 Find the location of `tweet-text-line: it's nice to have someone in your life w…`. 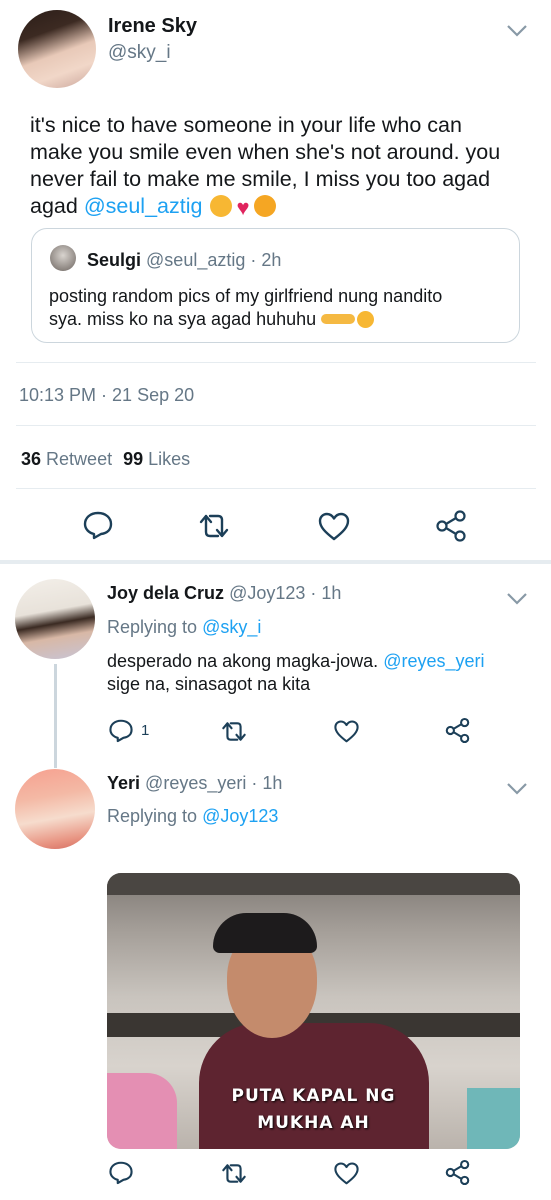

tweet-text-line: it's nice to have someone in your life w… is located at coordinates (246, 125).